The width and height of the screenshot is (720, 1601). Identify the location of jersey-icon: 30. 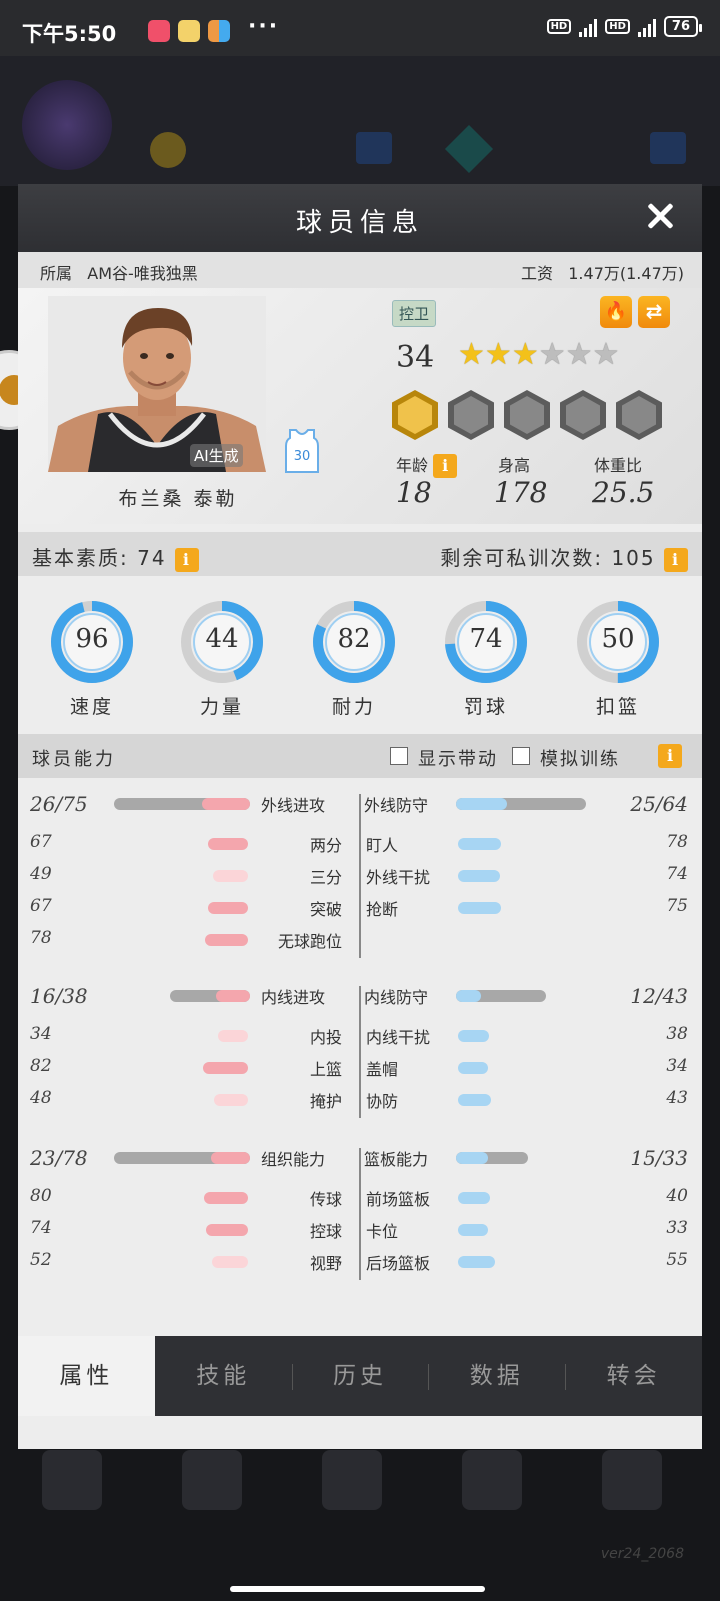
(302, 451).